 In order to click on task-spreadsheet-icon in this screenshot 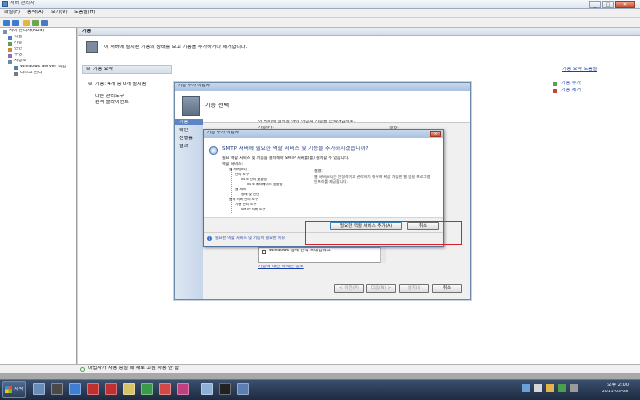, I will do `click(147, 389)`.